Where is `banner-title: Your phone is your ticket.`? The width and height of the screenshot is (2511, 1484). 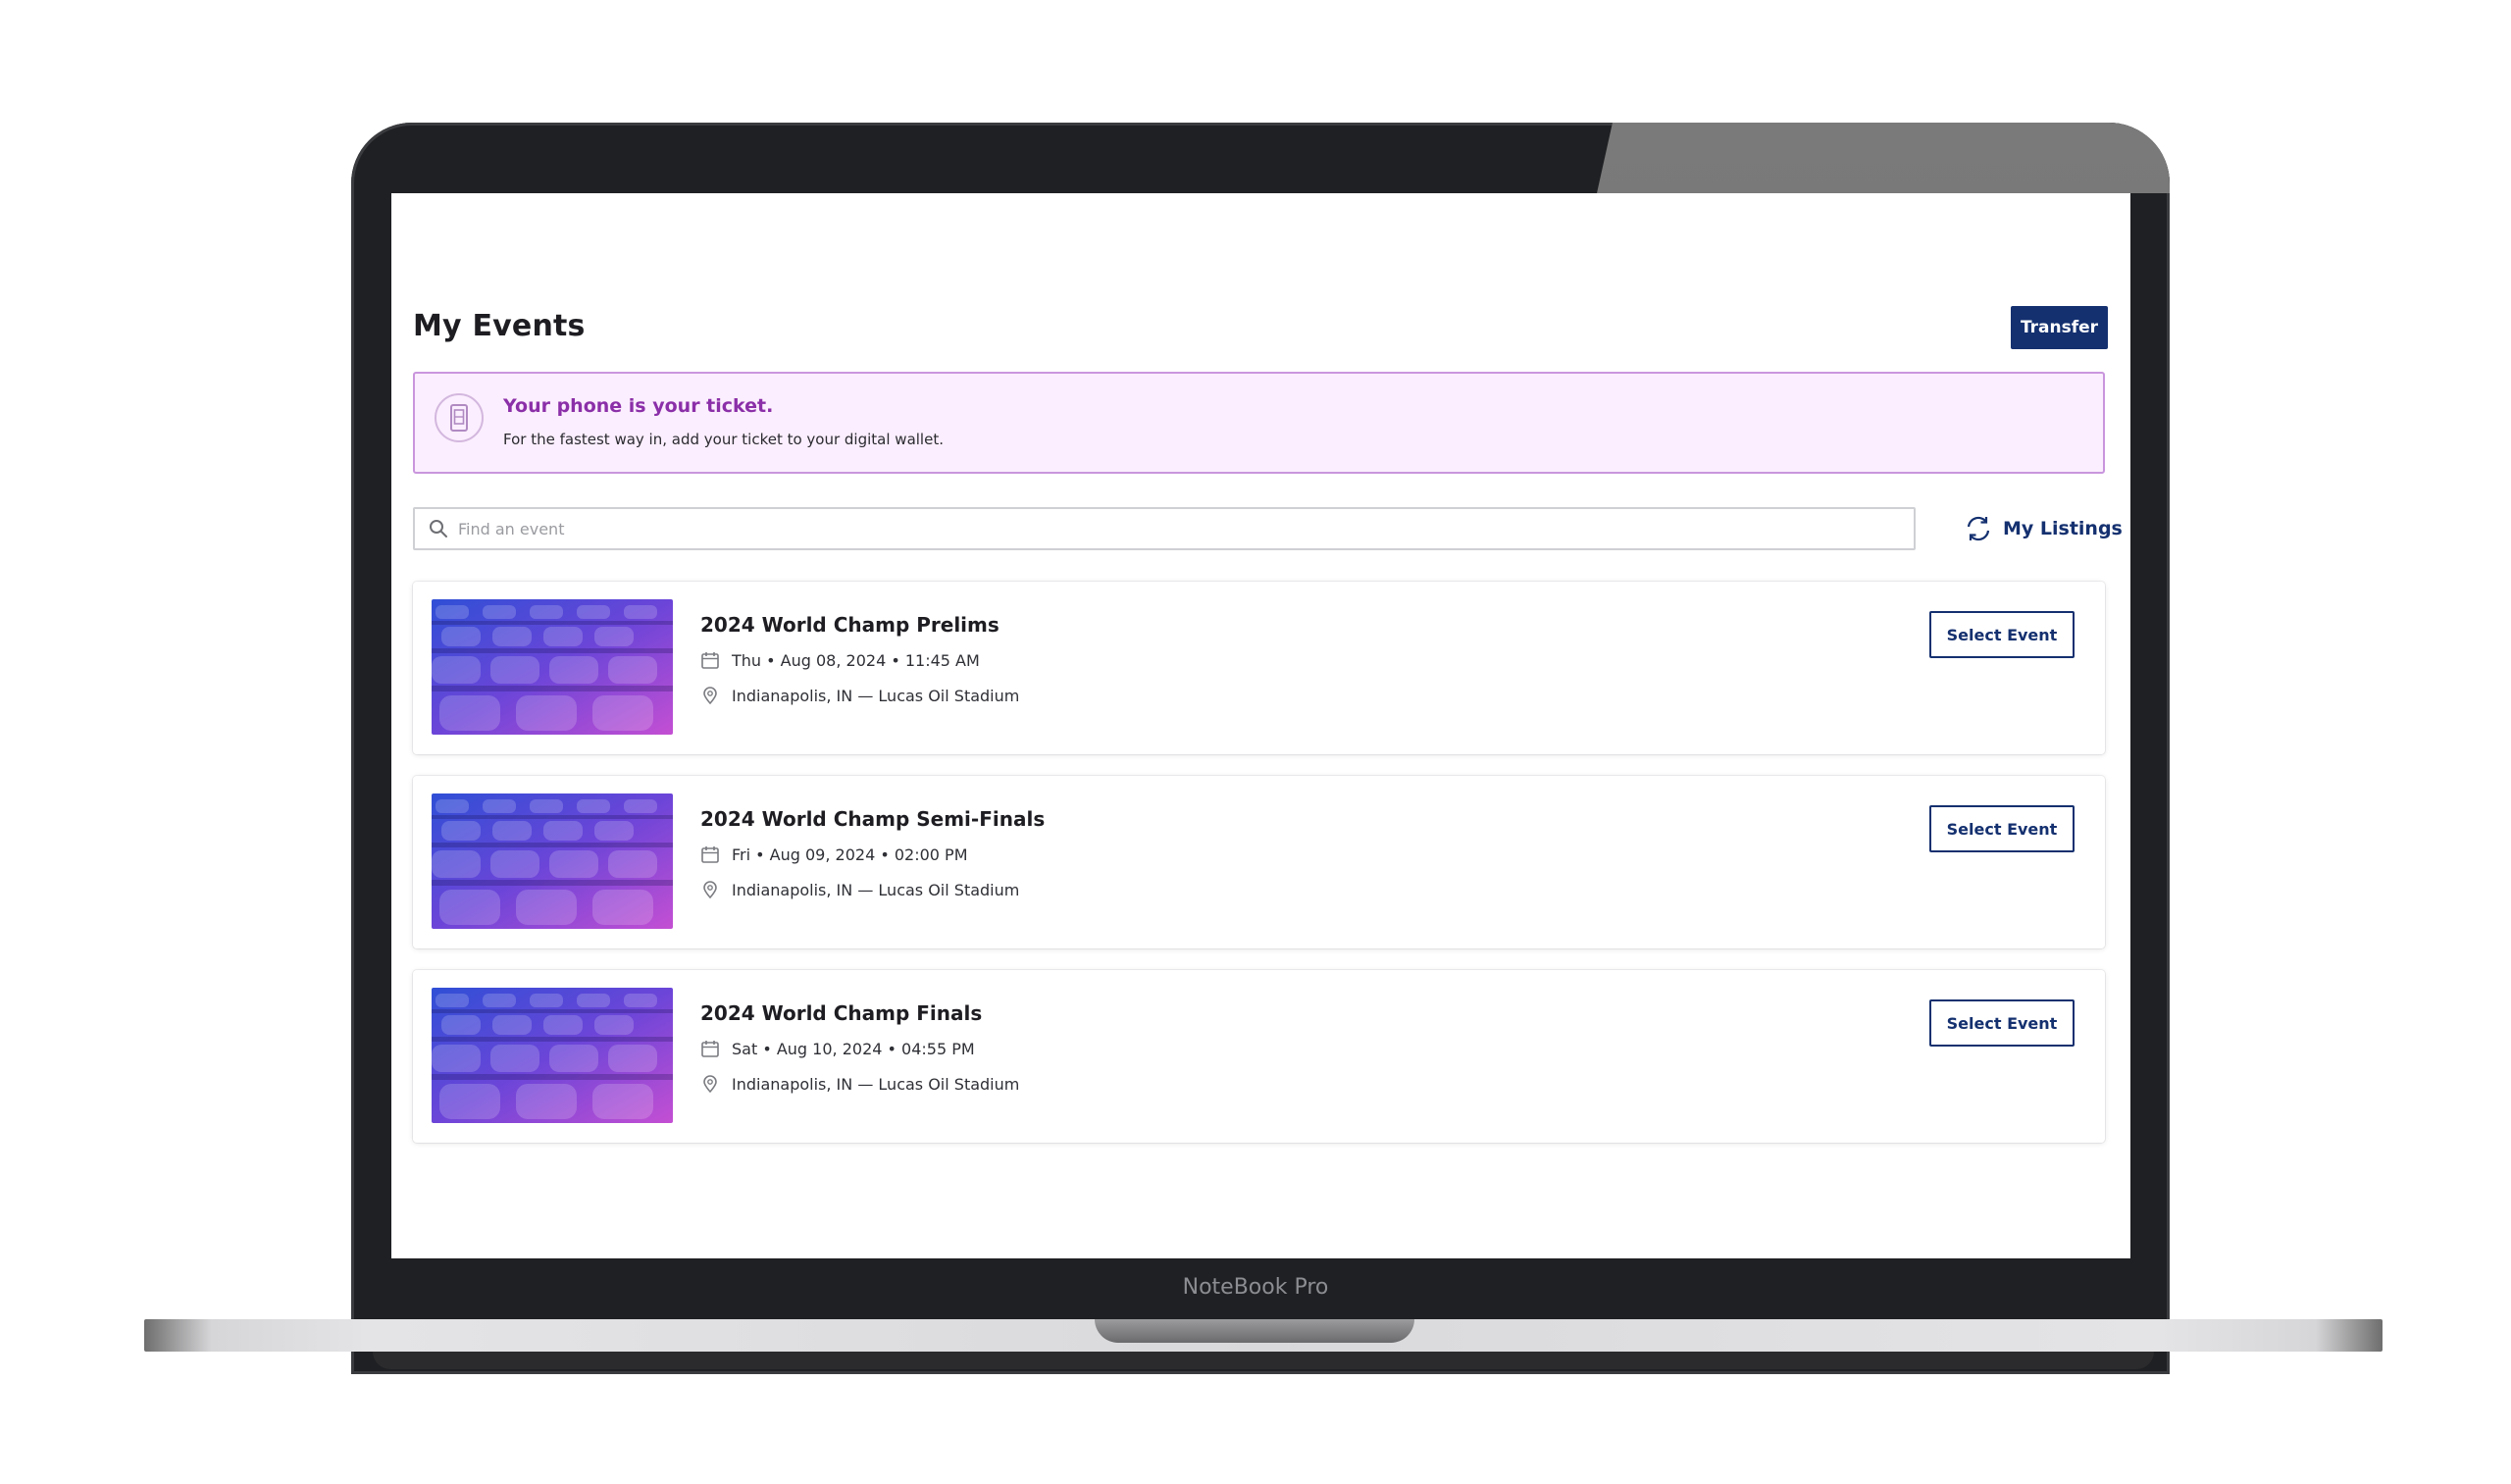
banner-title: Your phone is your ticket. is located at coordinates (638, 406).